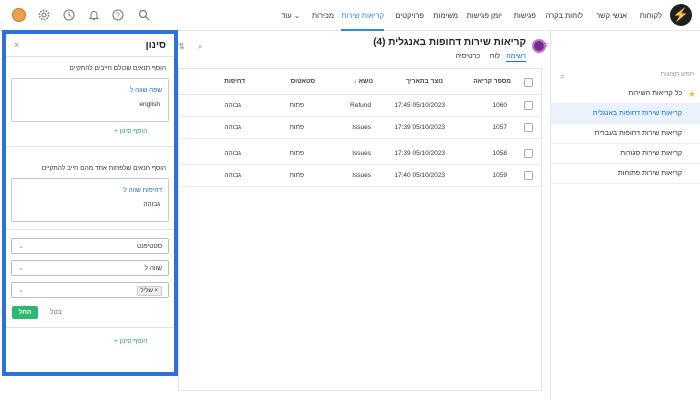  What do you see at coordinates (181, 46) in the screenshot?
I see `filter-toggle-icon: ⇅` at bounding box center [181, 46].